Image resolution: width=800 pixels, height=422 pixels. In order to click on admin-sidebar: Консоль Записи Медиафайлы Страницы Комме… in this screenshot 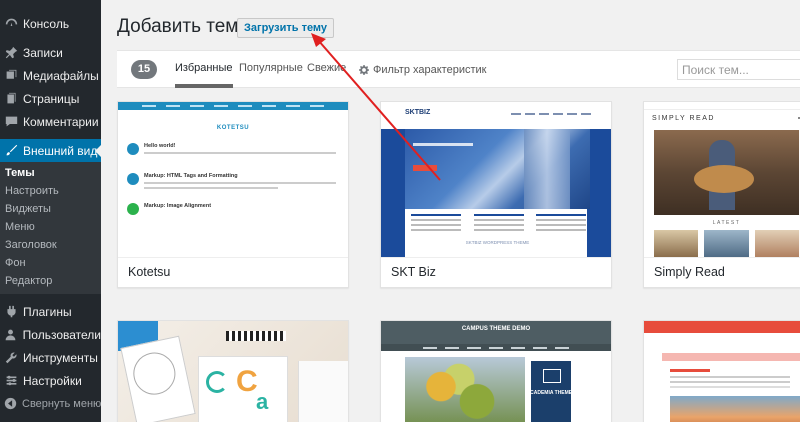, I will do `click(50, 211)`.